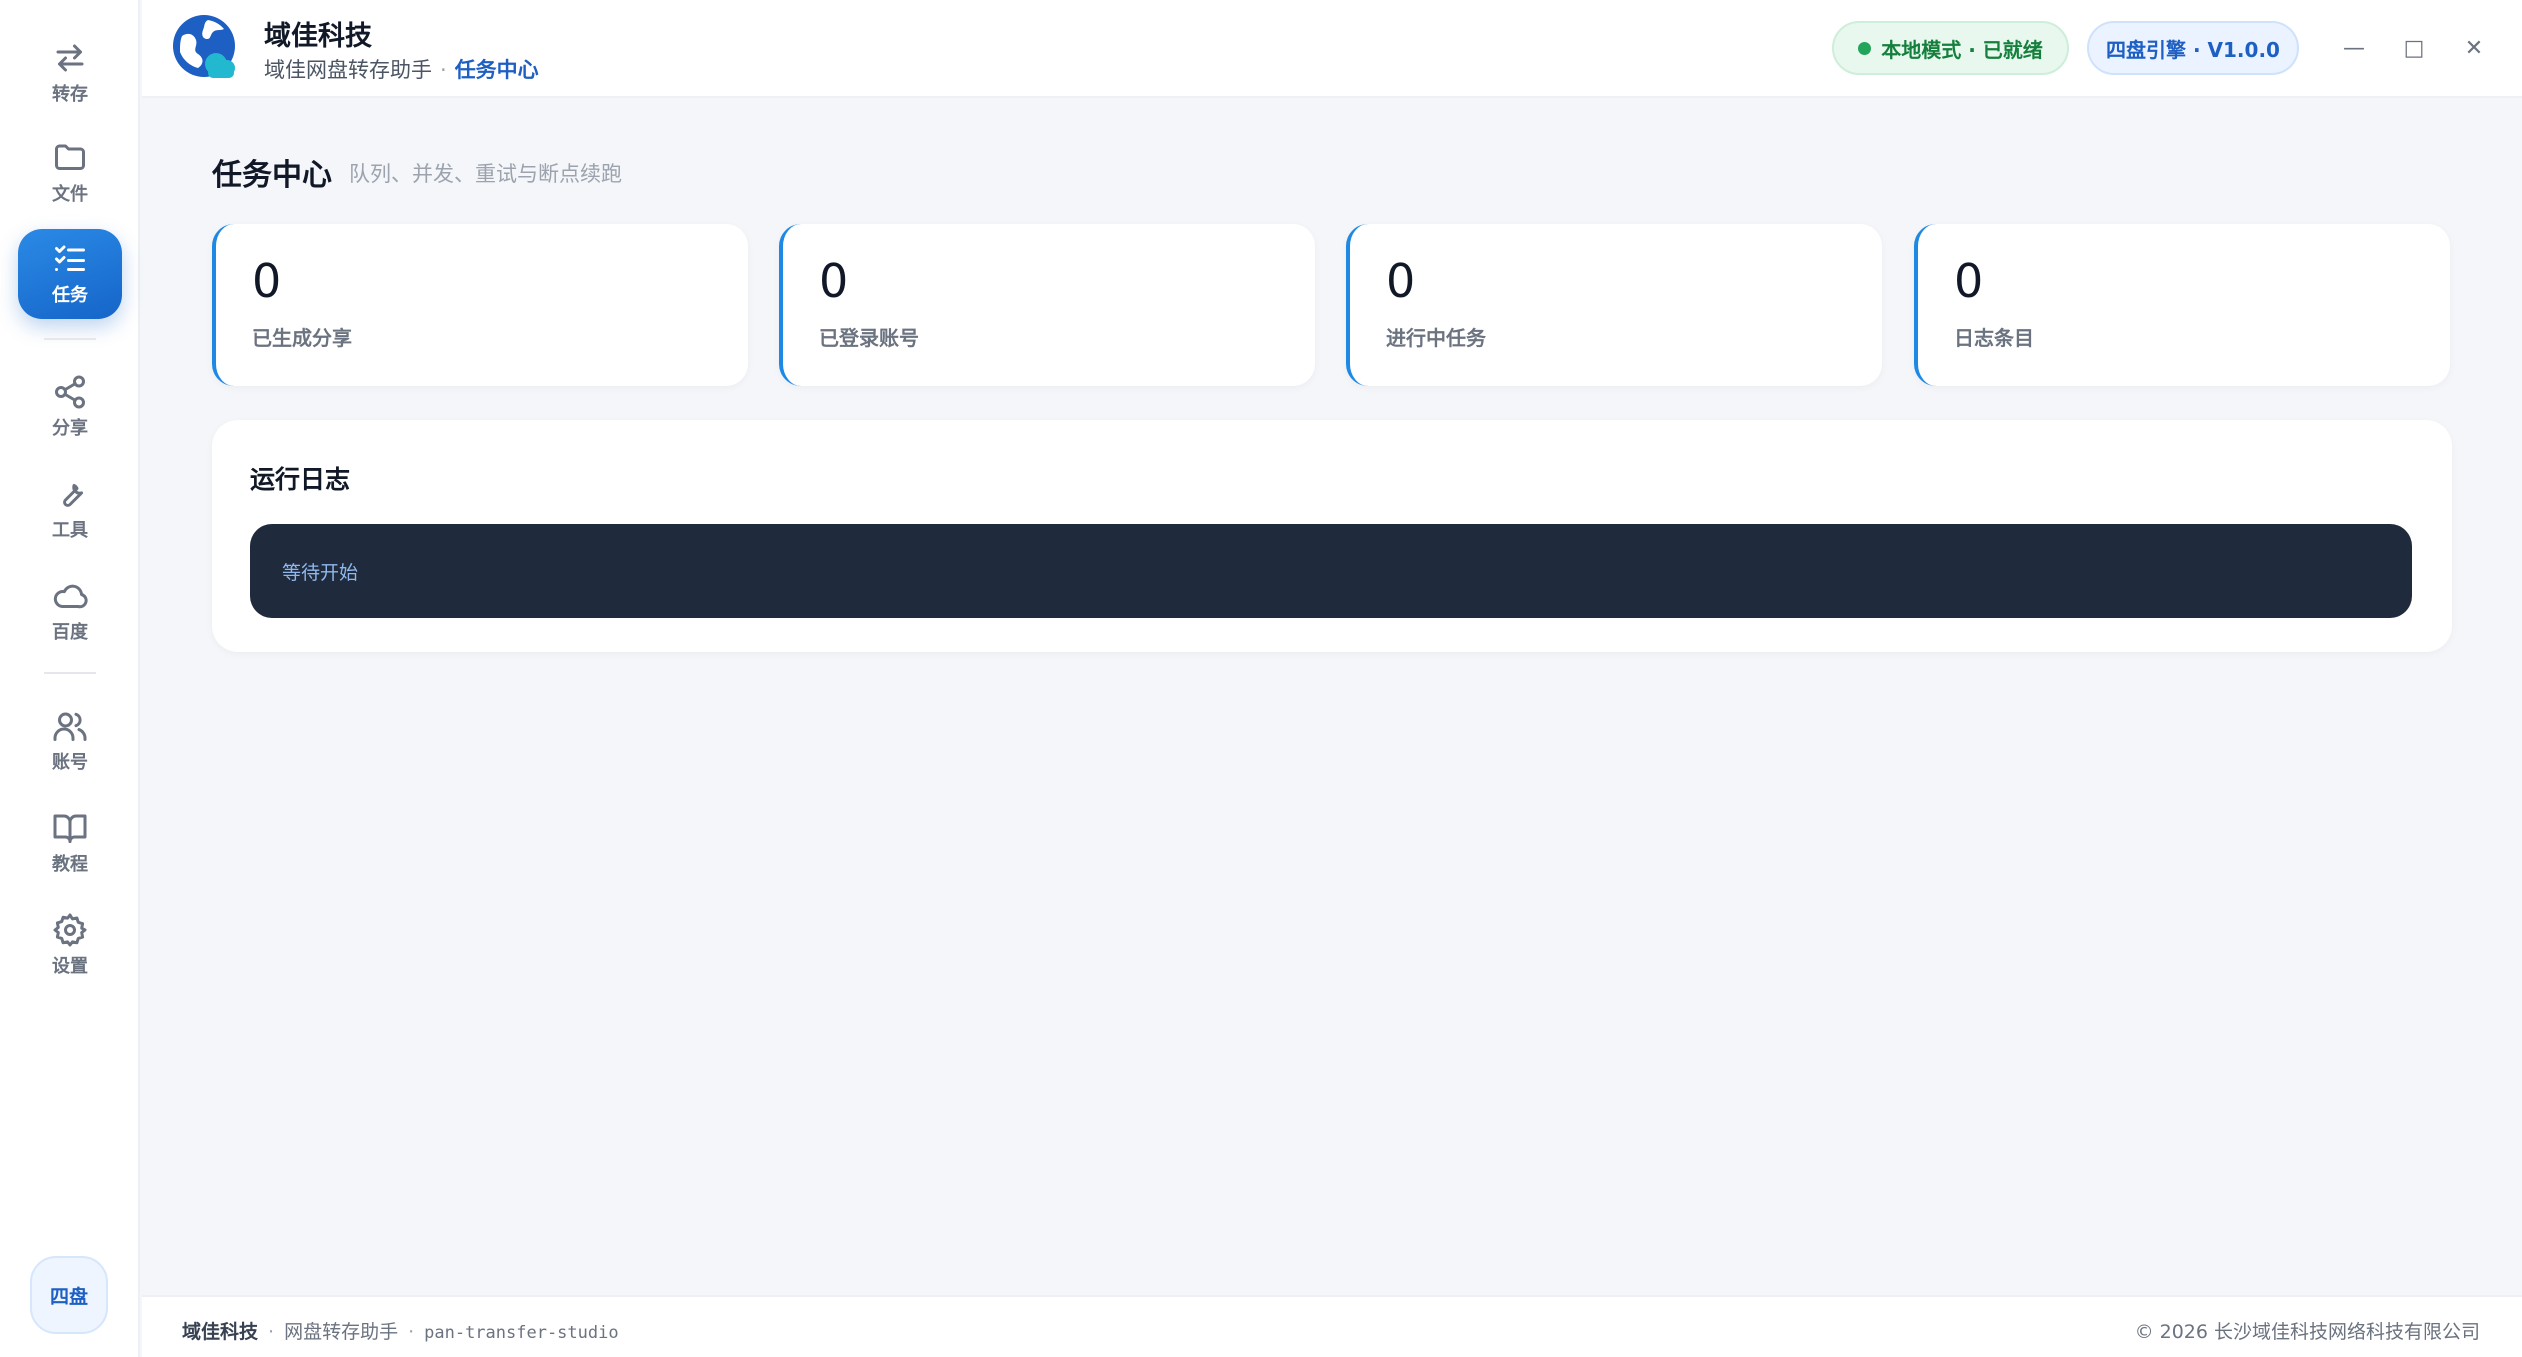 The width and height of the screenshot is (2522, 1357). What do you see at coordinates (70, 274) in the screenshot?
I see `sidebar-item-tasks: 任务` at bounding box center [70, 274].